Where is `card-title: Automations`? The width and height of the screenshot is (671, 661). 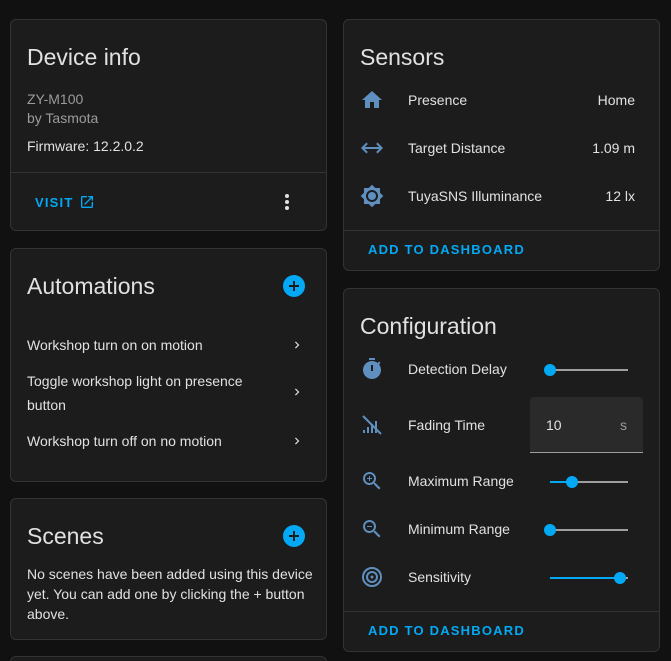
card-title: Automations is located at coordinates (91, 286).